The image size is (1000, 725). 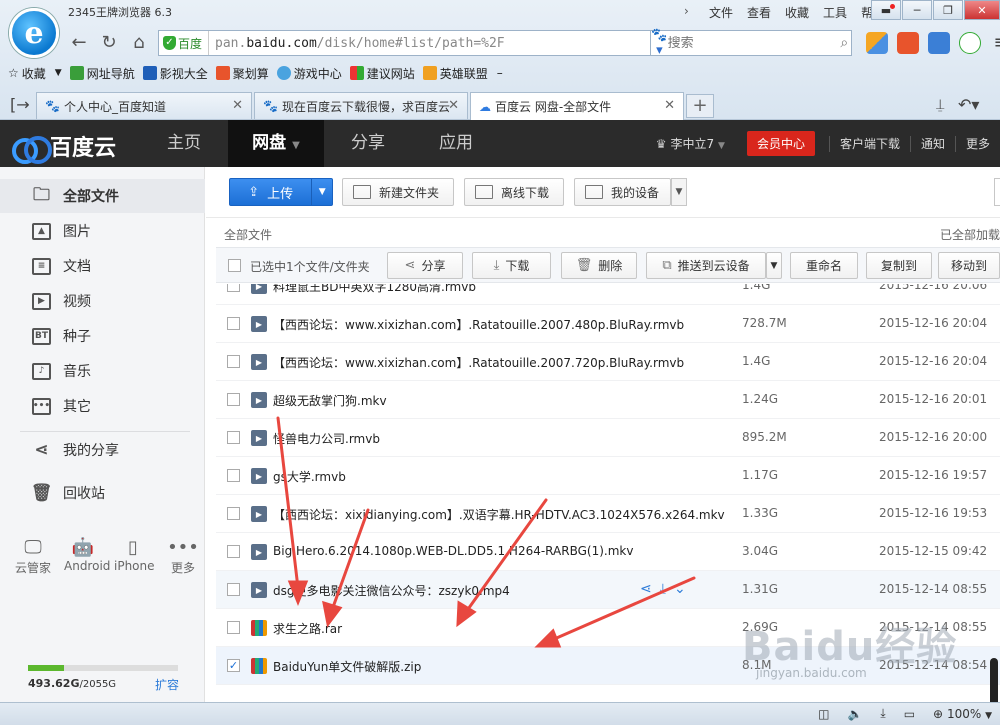 What do you see at coordinates (659, 43) in the screenshot?
I see `baidu-paw-icon: 🐾▾` at bounding box center [659, 43].